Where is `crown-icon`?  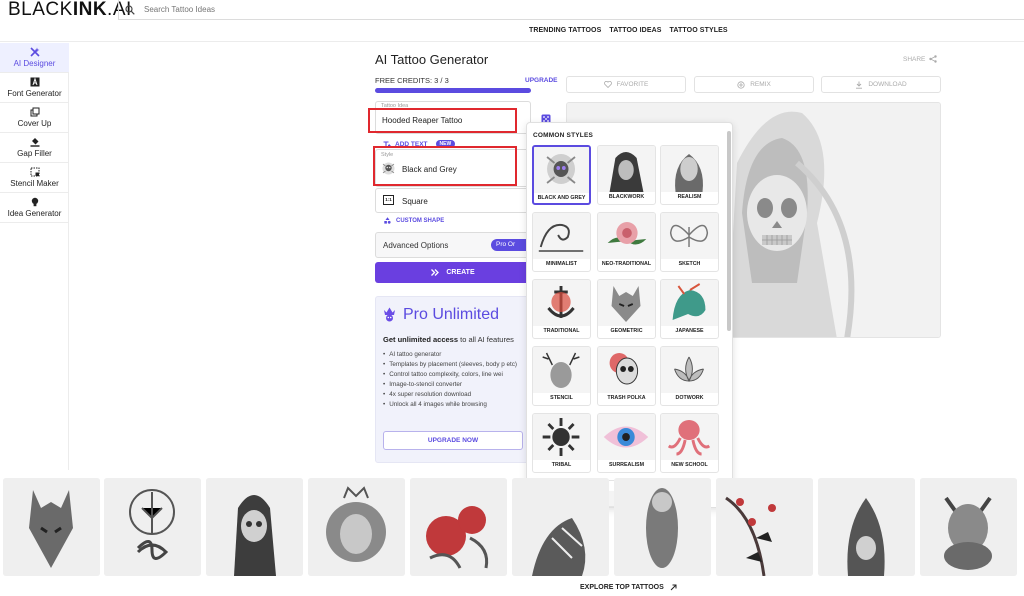
crown-icon is located at coordinates (389, 314).